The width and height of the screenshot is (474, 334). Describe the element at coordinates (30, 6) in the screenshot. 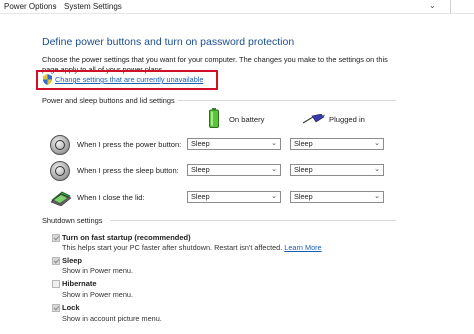

I see `breadcrumb-power-options: Power Options` at that location.